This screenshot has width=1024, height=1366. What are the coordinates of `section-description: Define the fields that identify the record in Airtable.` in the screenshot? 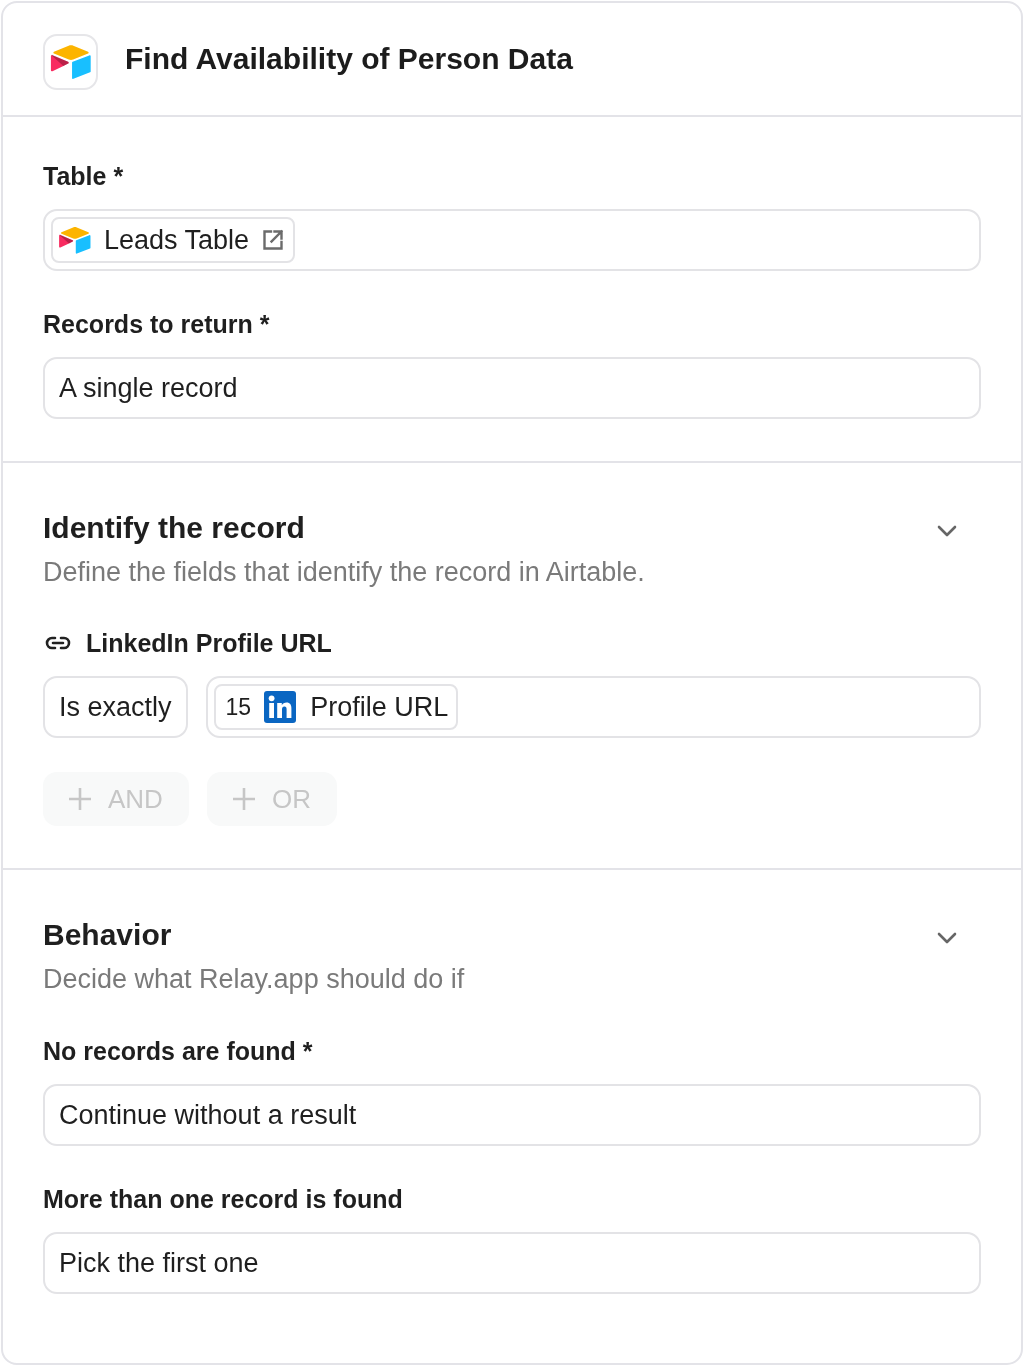 It's located at (344, 572).